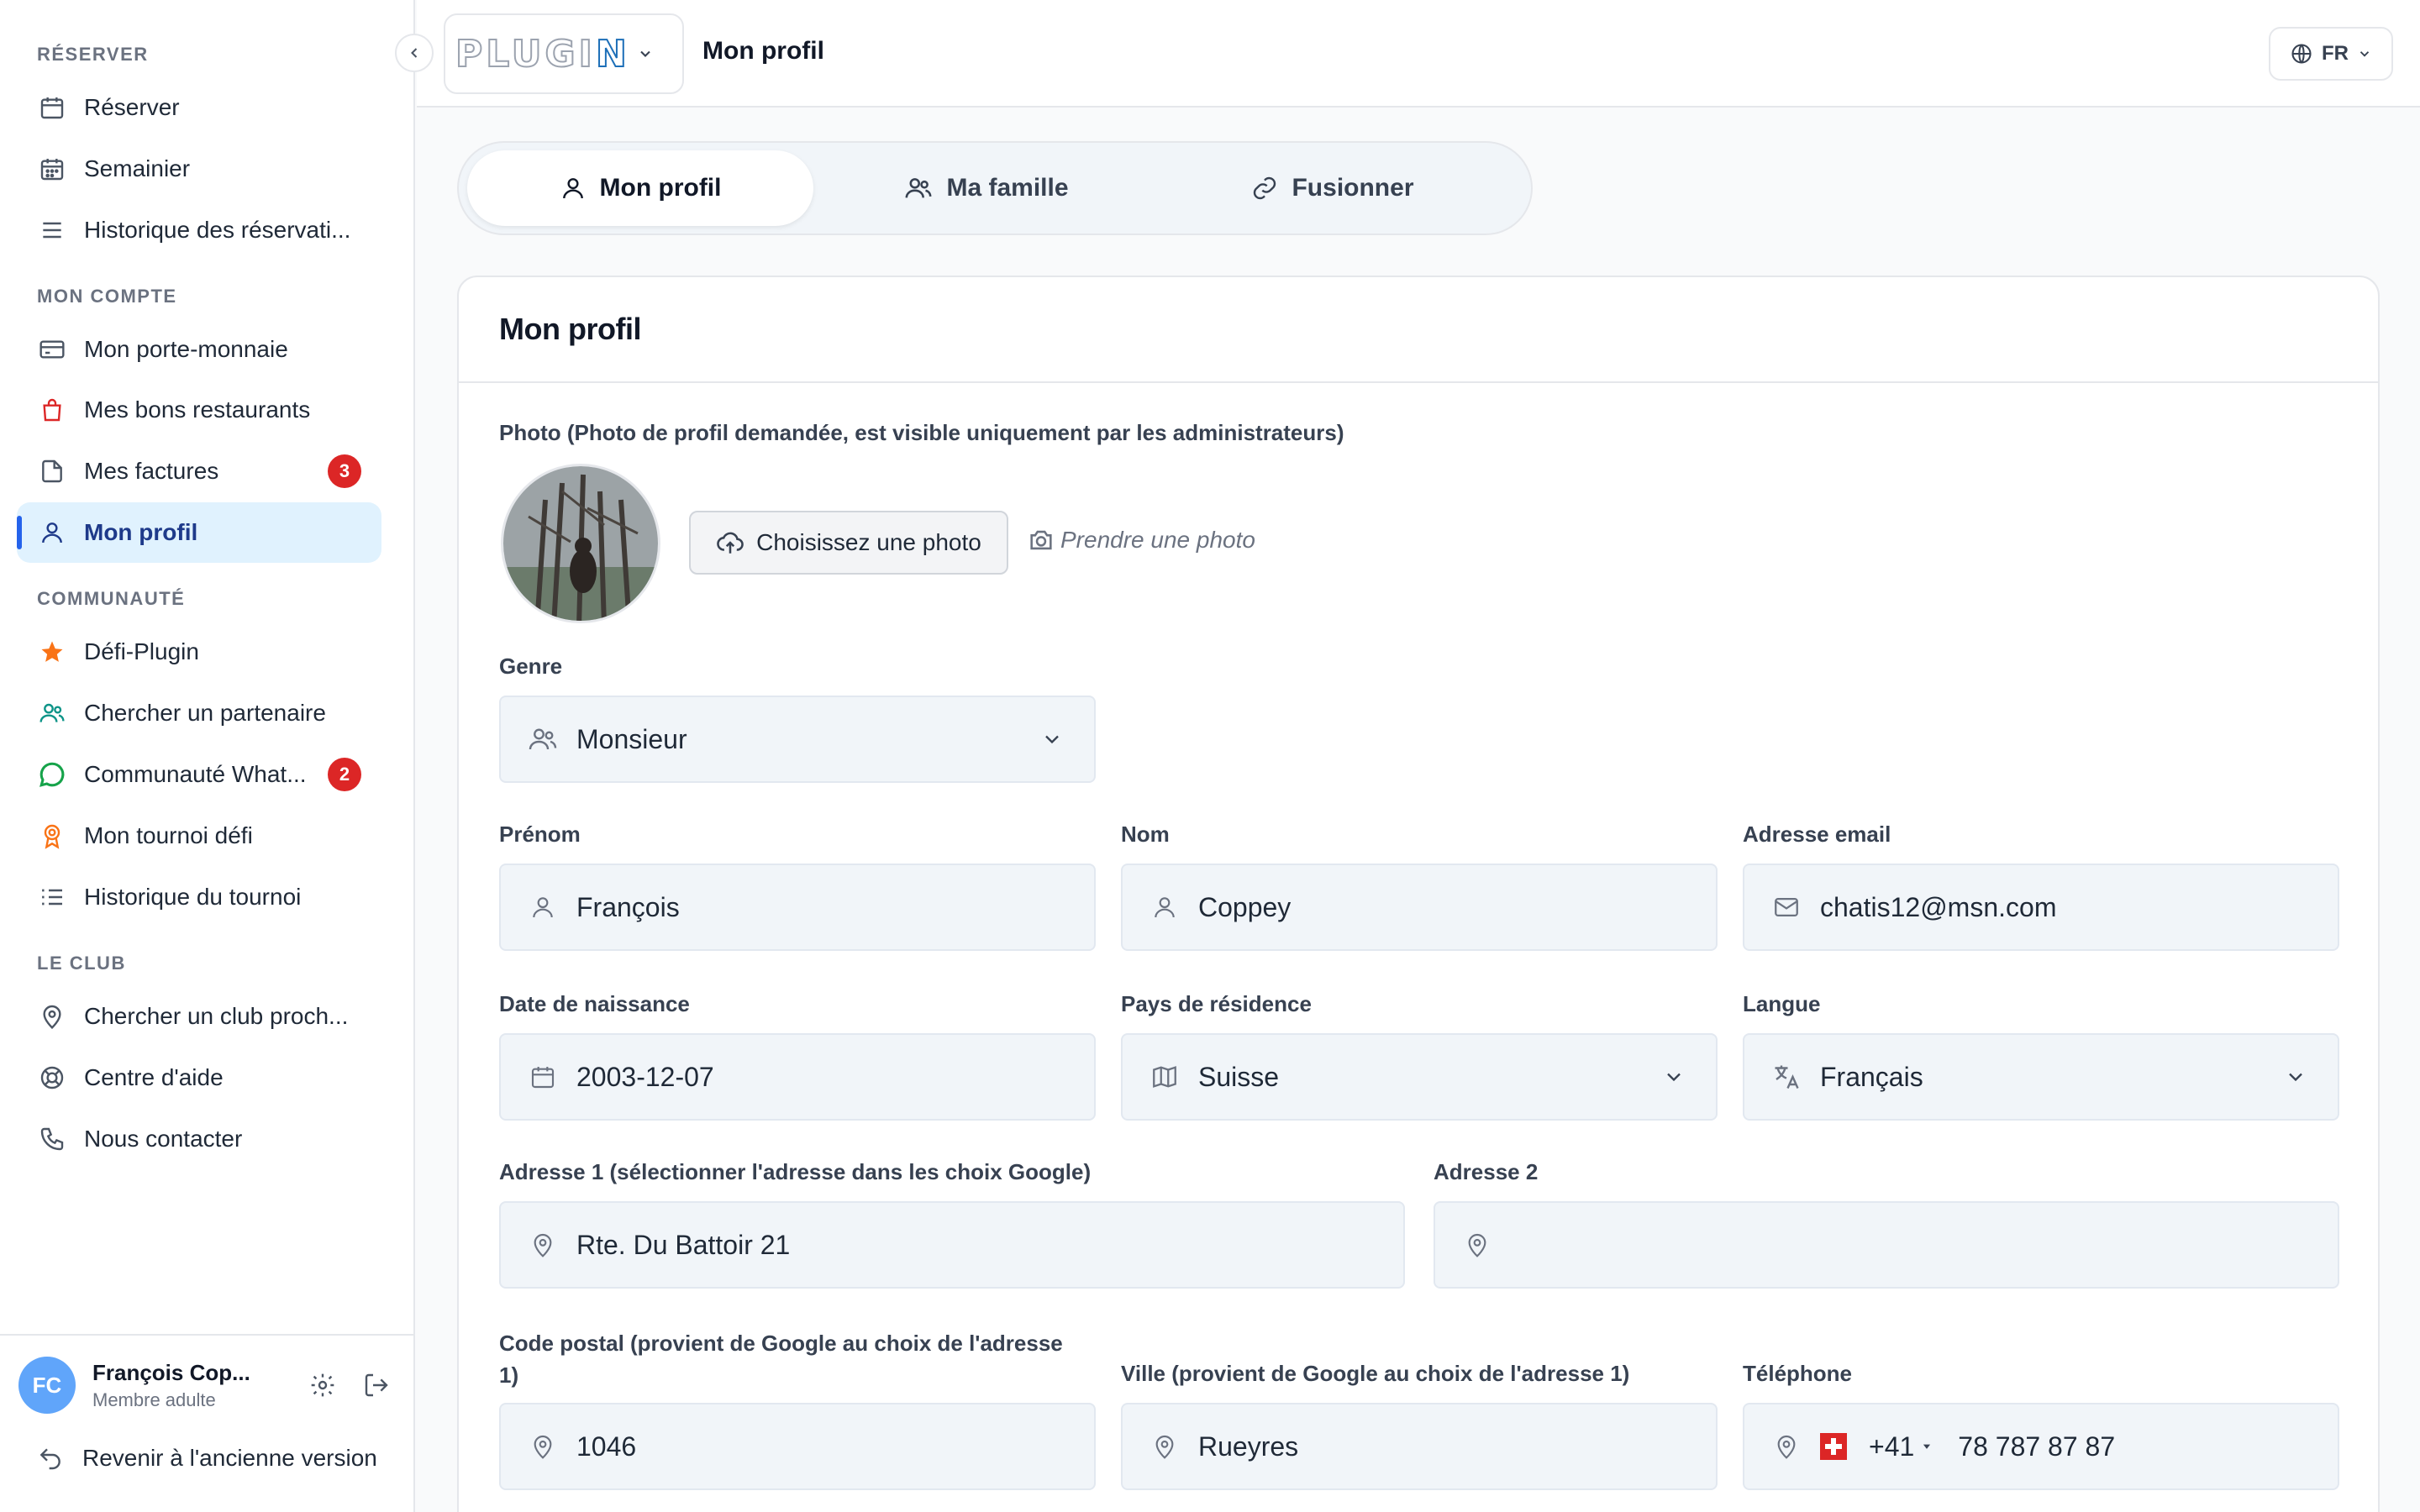  What do you see at coordinates (2335, 53) in the screenshot?
I see `language-code: FR` at bounding box center [2335, 53].